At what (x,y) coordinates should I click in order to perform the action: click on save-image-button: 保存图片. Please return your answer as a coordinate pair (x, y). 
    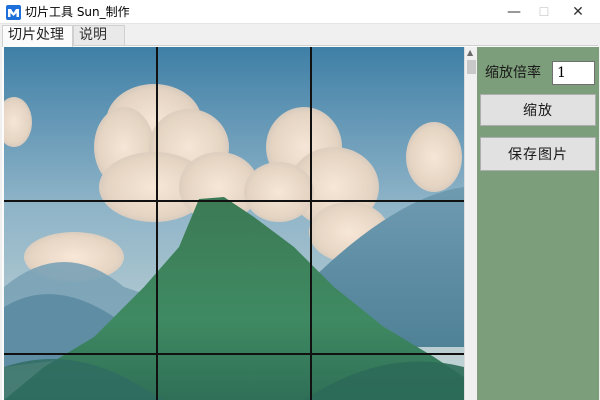
    Looking at the image, I should click on (538, 154).